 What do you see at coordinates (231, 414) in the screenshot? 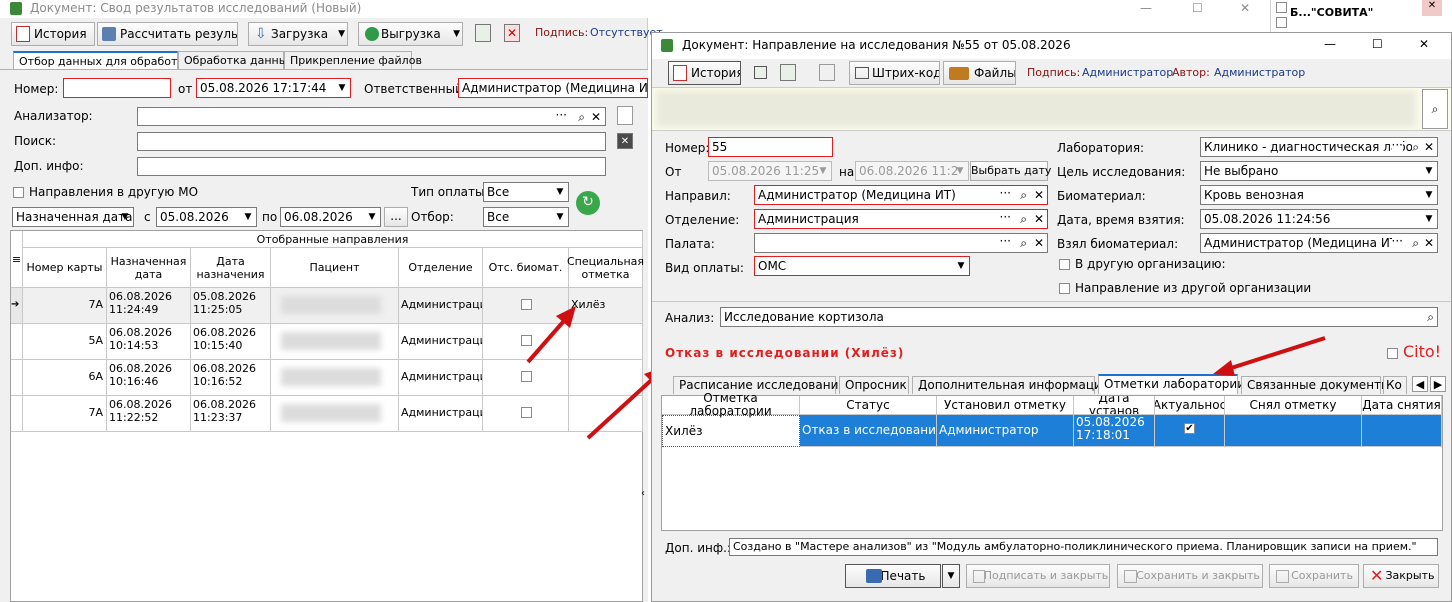
I see `row-appointment-date: 06.08.2026 11:23:37` at bounding box center [231, 414].